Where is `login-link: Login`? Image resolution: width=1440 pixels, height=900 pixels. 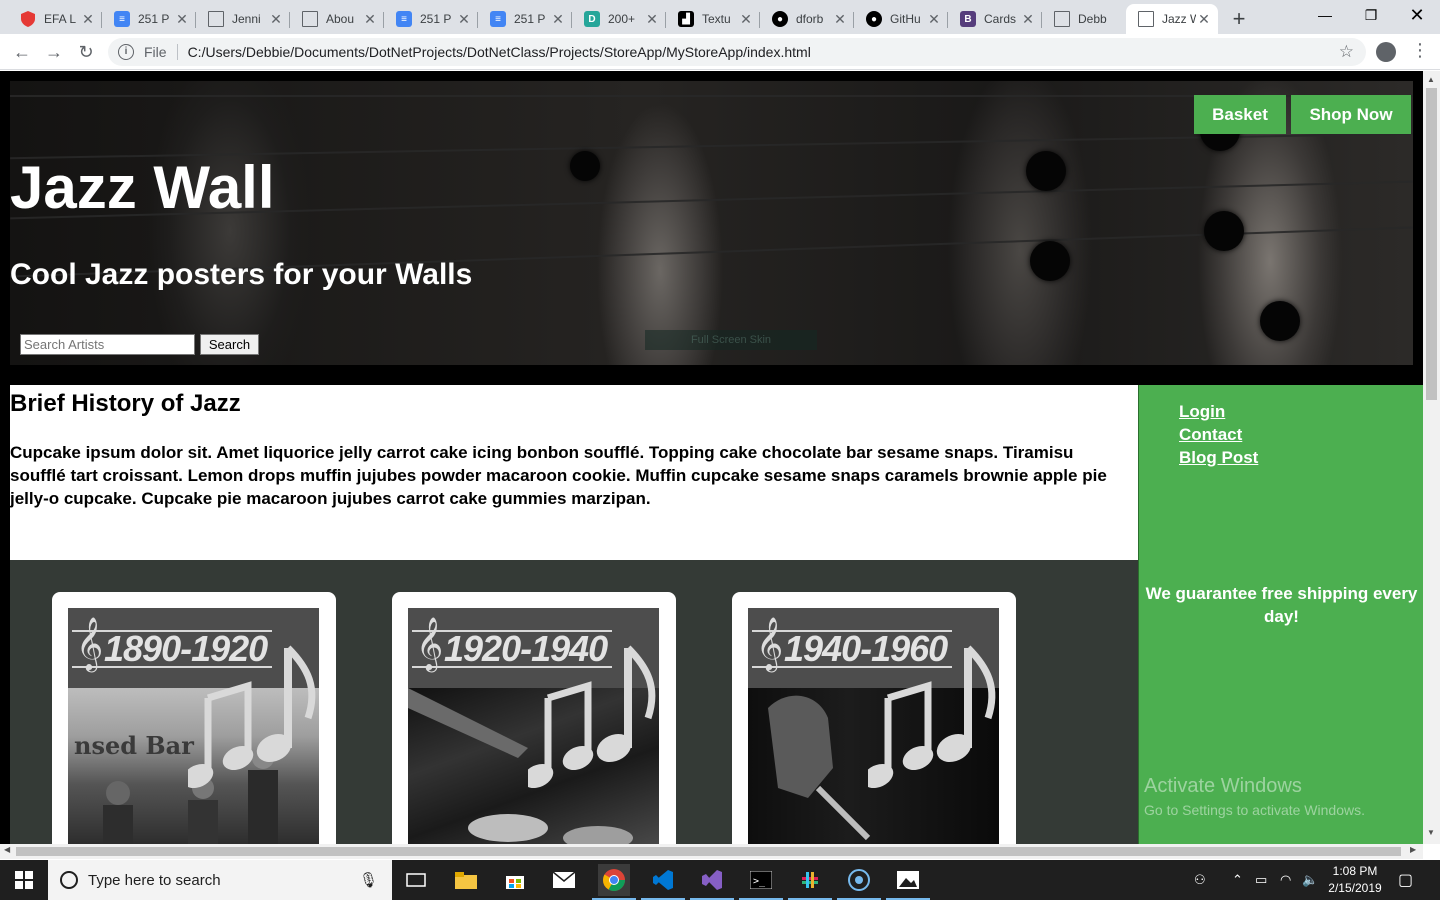
login-link: Login is located at coordinates (1202, 412).